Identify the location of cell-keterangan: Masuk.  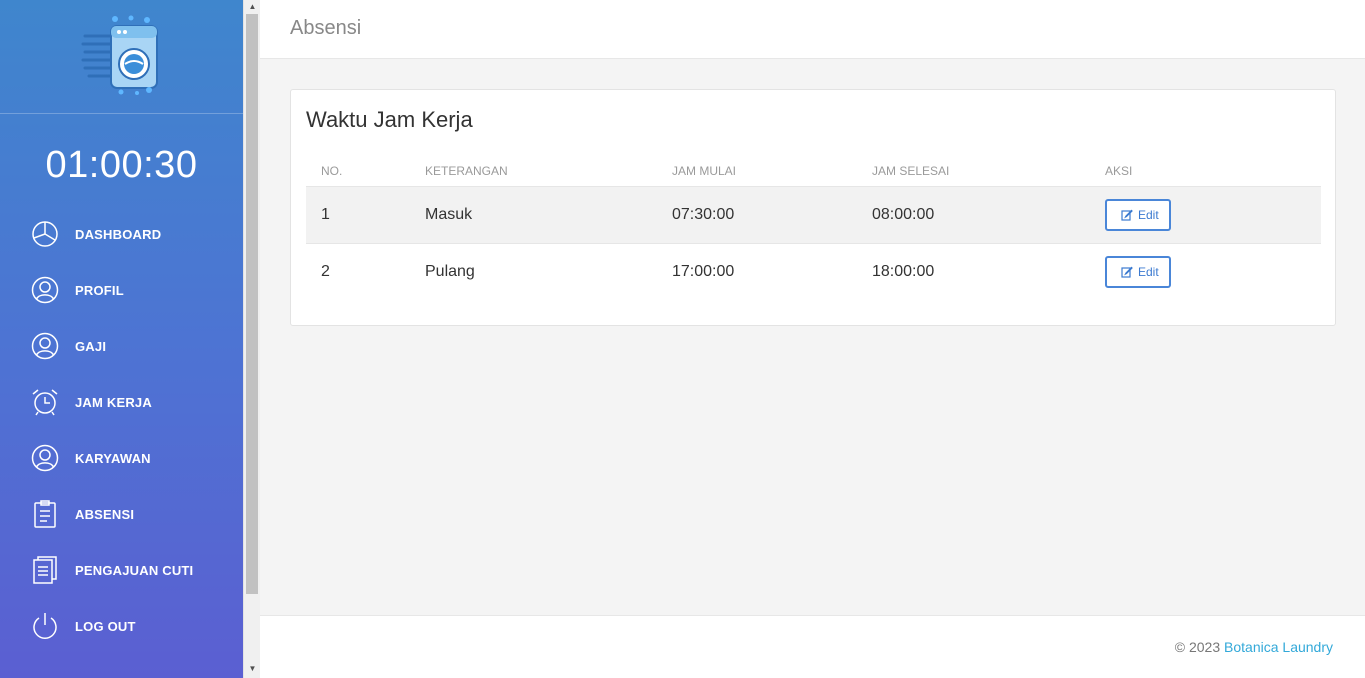
(533, 214).